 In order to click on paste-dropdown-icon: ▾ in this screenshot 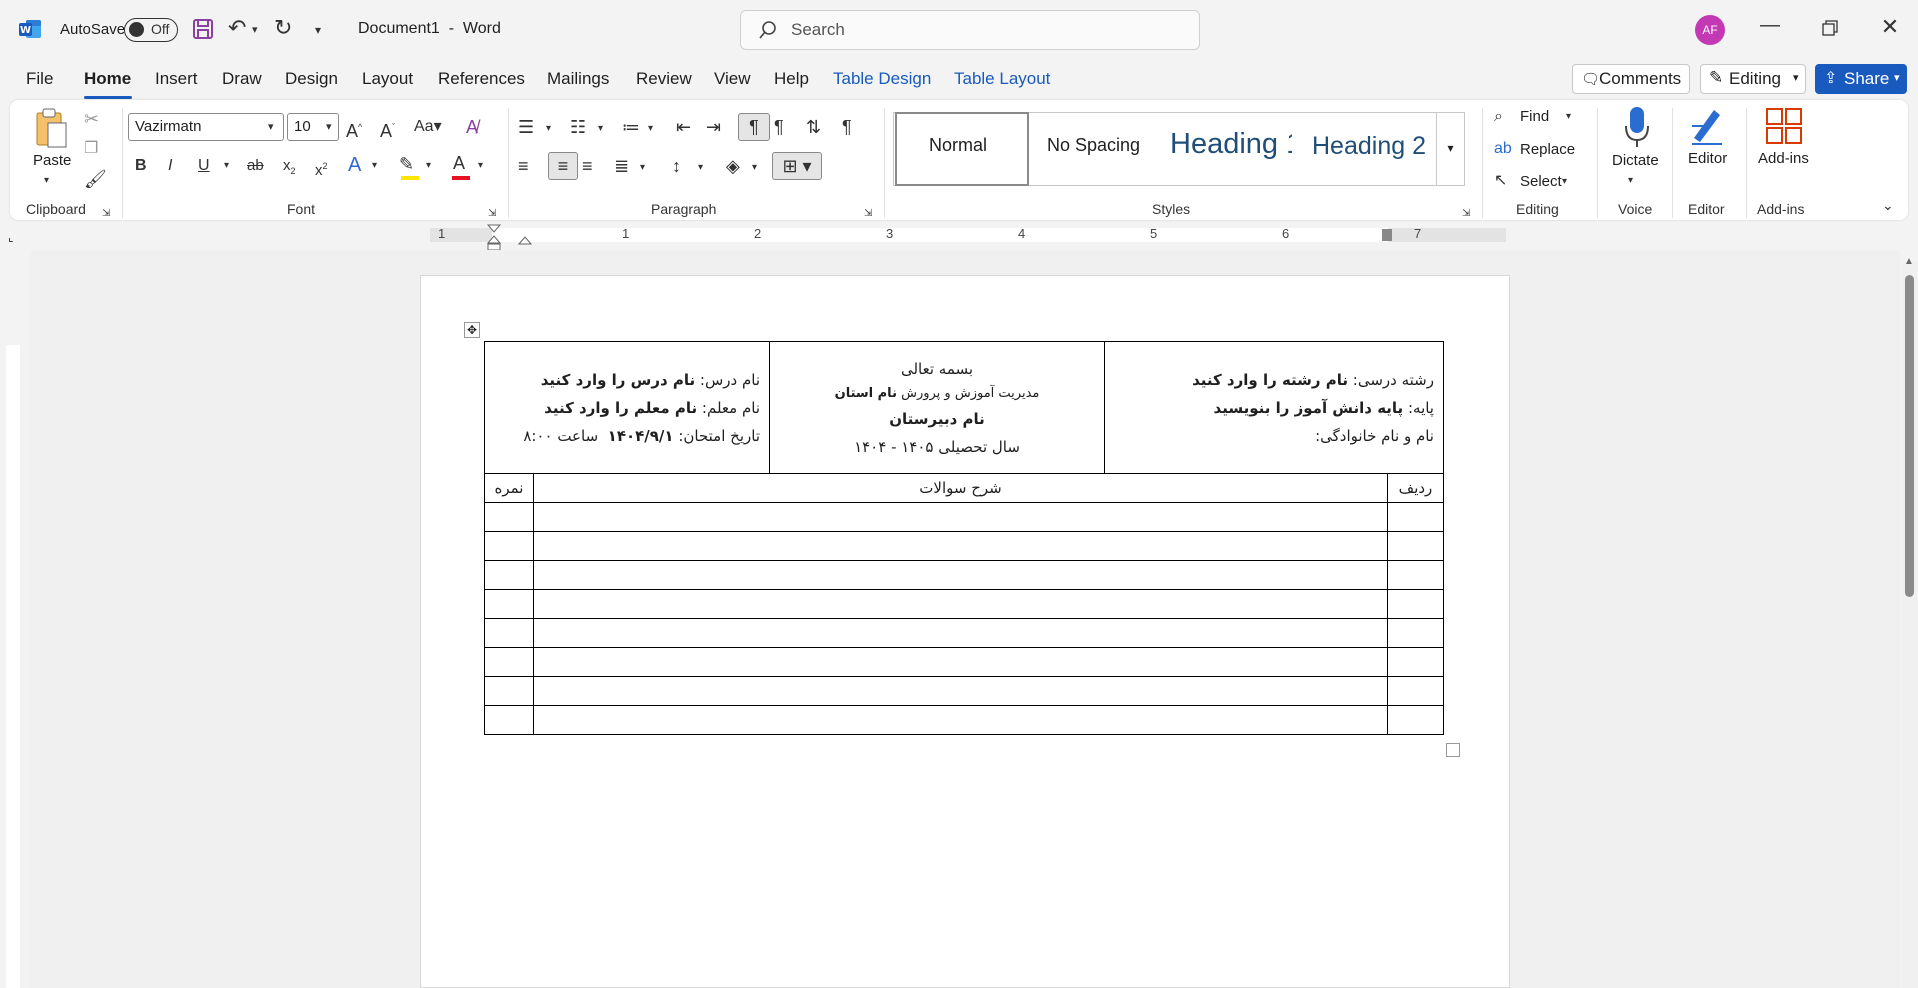, I will do `click(46, 181)`.